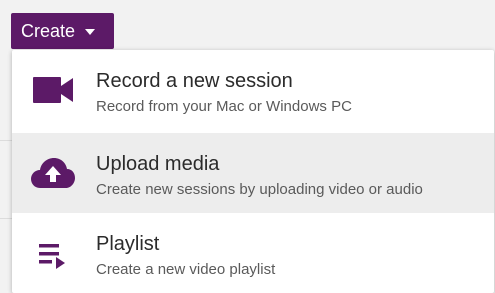 The height and width of the screenshot is (293, 495). Describe the element at coordinates (53, 255) in the screenshot. I see `playlist-icon` at that location.